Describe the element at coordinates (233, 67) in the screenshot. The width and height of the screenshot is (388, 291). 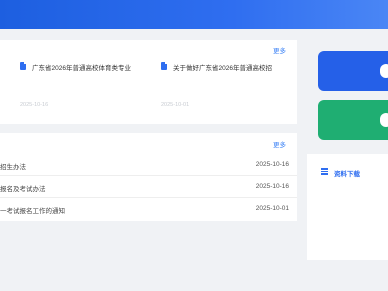
I see `news-item-title: 关于做好广东省2026年普通高校招` at that location.